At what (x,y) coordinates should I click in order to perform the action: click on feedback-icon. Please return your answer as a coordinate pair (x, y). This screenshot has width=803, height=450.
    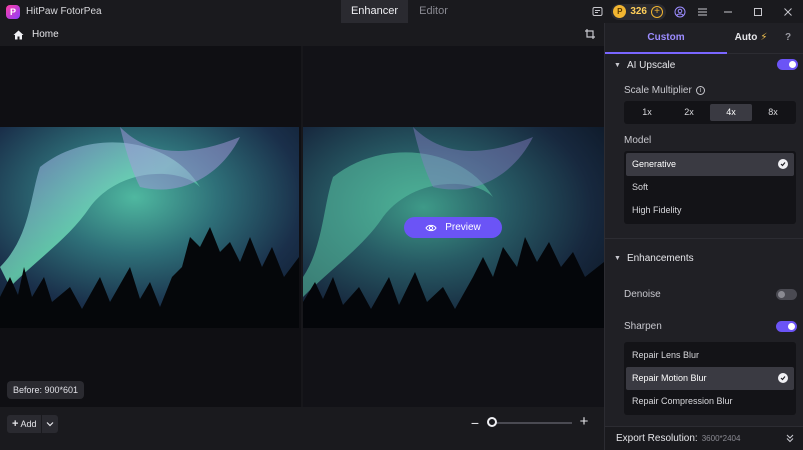
    Looking at the image, I should click on (597, 11).